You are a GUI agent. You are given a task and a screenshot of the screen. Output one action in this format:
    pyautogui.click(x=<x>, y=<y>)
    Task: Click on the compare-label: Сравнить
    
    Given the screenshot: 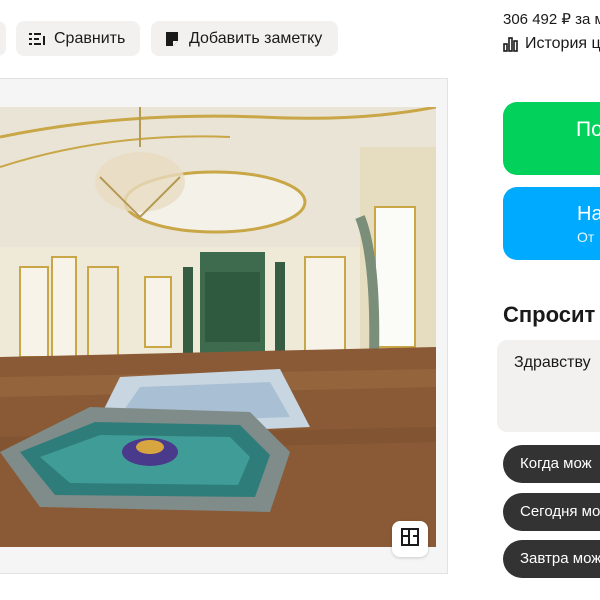 What is the action you would take?
    pyautogui.click(x=90, y=38)
    